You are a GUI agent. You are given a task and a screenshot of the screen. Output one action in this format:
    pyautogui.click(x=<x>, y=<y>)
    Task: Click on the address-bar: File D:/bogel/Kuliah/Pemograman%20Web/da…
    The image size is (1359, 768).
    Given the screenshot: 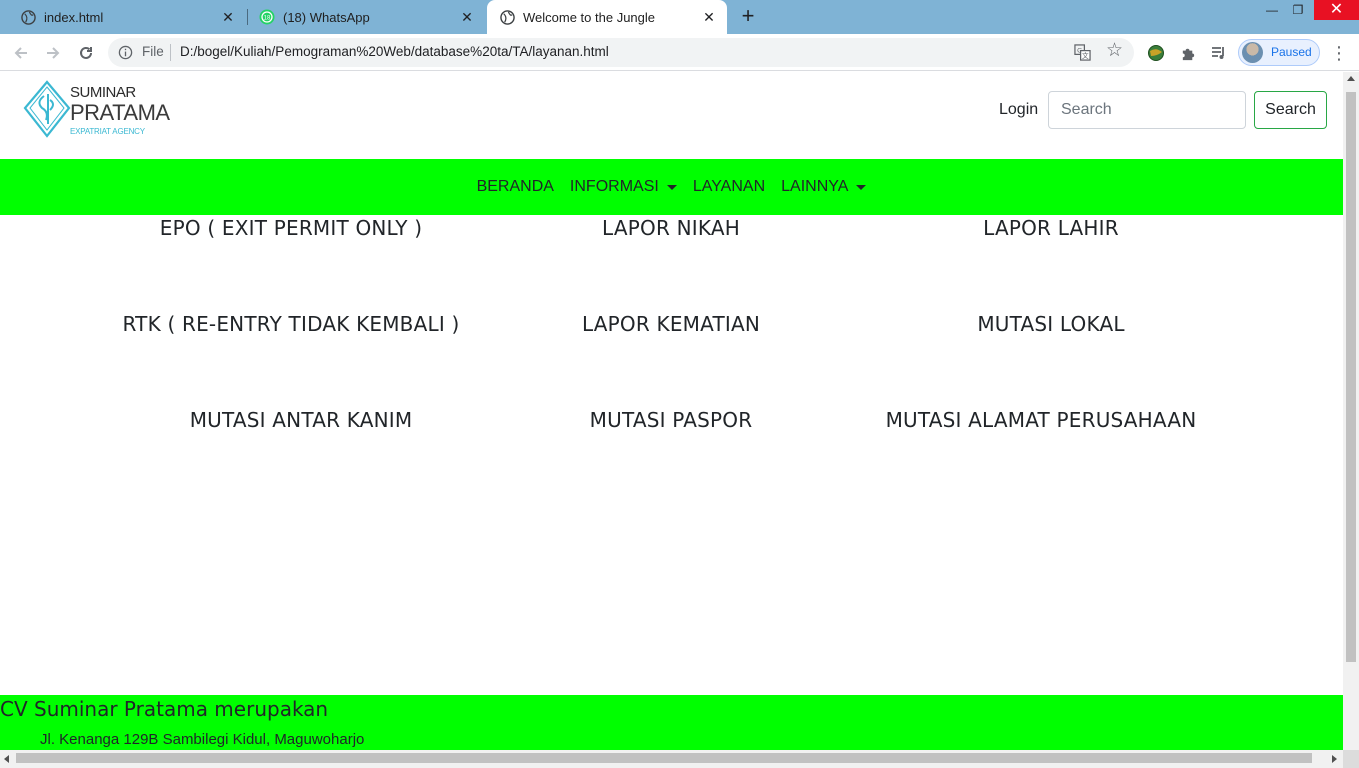 What is the action you would take?
    pyautogui.click(x=621, y=52)
    